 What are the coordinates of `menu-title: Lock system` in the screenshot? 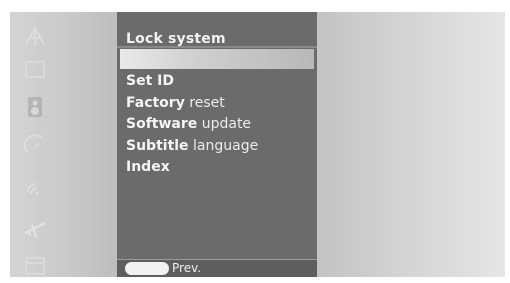 It's located at (176, 39).